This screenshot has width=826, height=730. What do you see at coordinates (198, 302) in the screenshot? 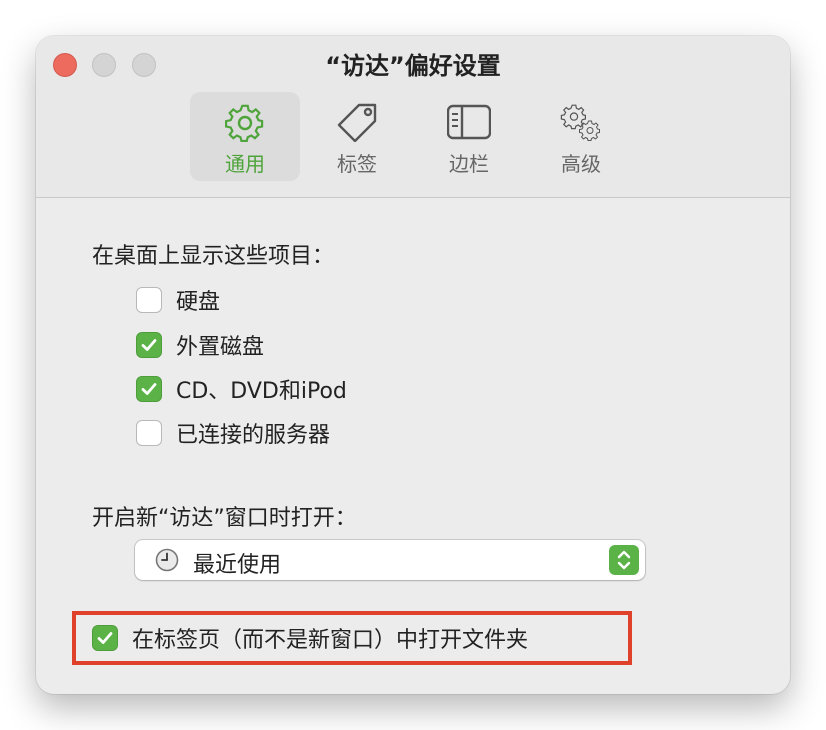
I see `hard-disks-label: 硬盘` at bounding box center [198, 302].